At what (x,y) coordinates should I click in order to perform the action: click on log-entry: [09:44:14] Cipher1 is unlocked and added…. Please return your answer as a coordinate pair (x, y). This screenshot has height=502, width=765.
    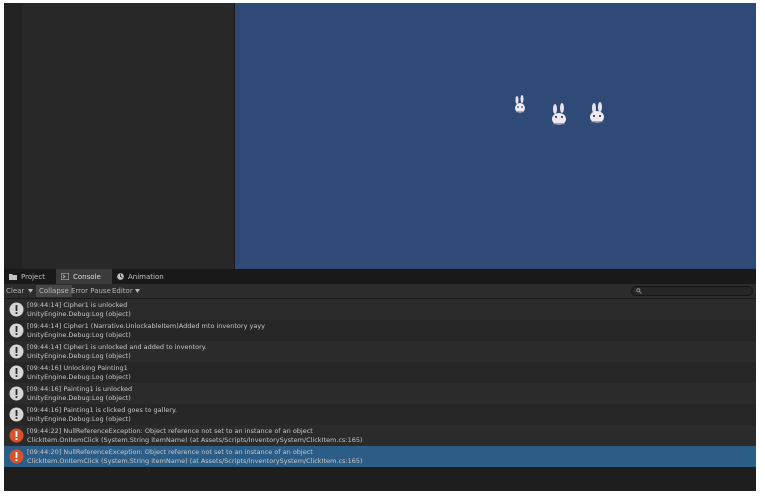
    Looking at the image, I should click on (380, 351).